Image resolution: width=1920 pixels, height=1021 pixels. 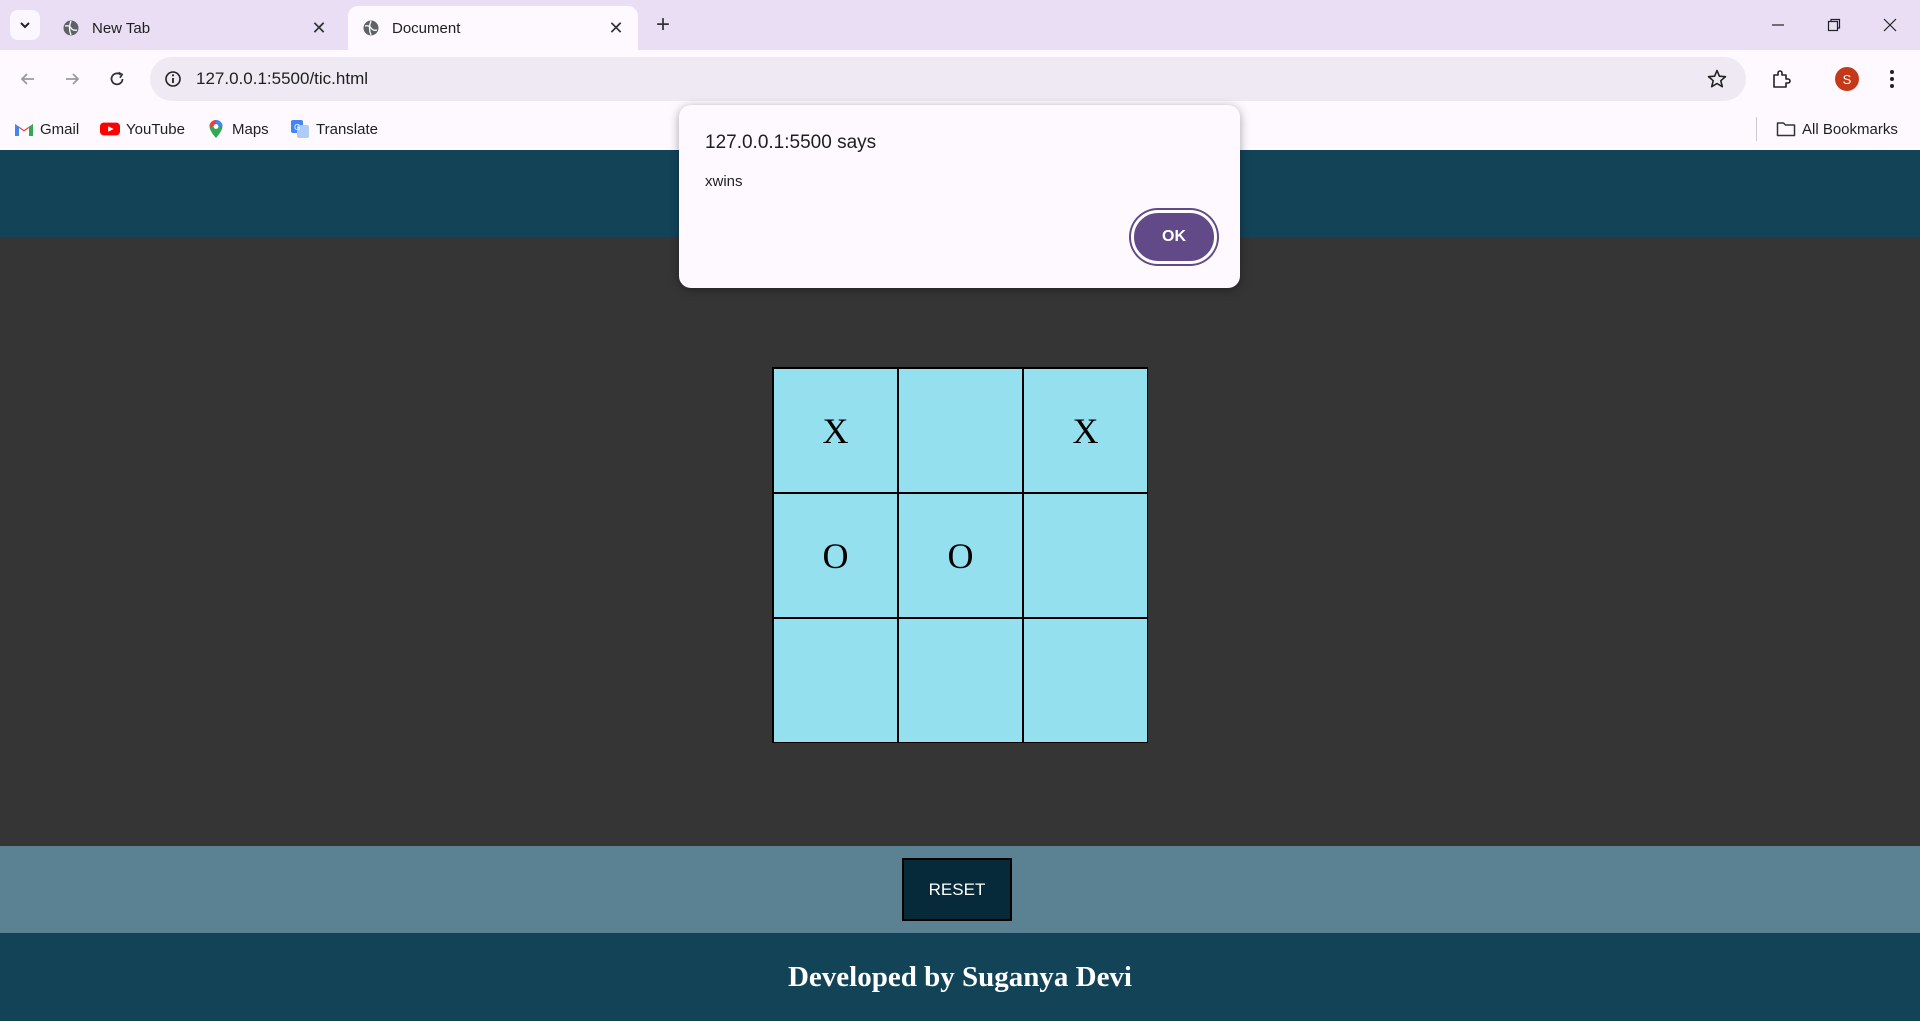 What do you see at coordinates (155, 129) in the screenshot?
I see `bookmark-label: YouTube` at bounding box center [155, 129].